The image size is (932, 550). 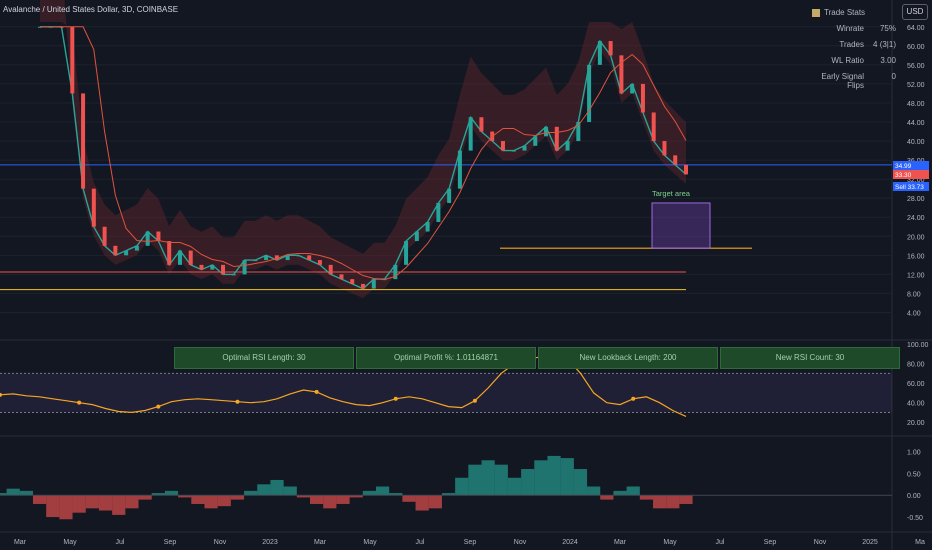 What do you see at coordinates (916, 104) in the screenshot?
I see `y-tick-label: 48.00` at bounding box center [916, 104].